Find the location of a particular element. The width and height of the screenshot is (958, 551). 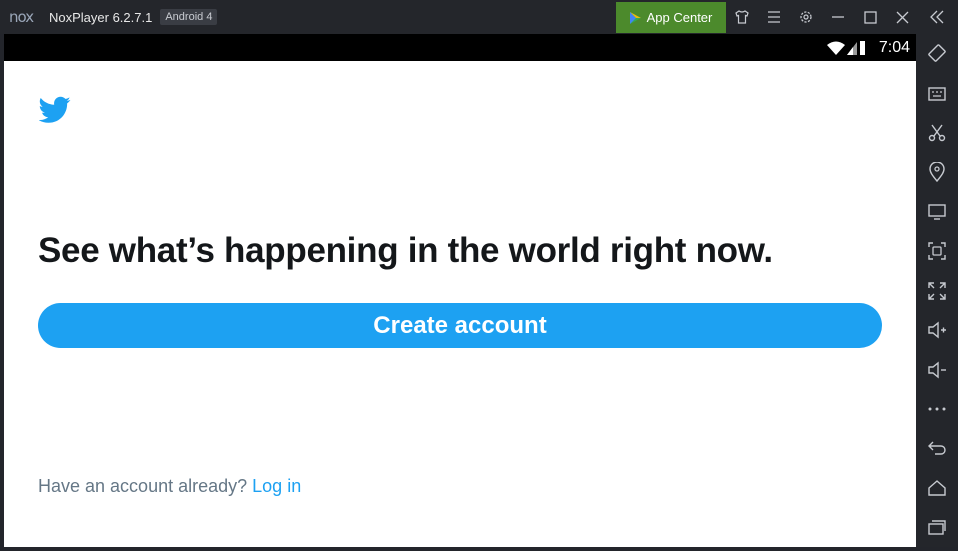

app-center-label: App Center is located at coordinates (679, 17).